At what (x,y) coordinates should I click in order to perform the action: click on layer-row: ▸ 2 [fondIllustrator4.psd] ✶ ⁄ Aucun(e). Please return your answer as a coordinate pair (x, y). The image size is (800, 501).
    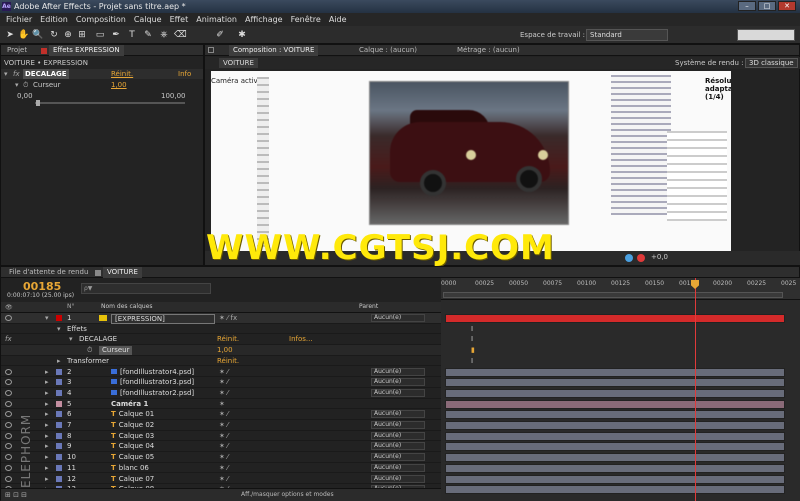
    Looking at the image, I should click on (221, 372).